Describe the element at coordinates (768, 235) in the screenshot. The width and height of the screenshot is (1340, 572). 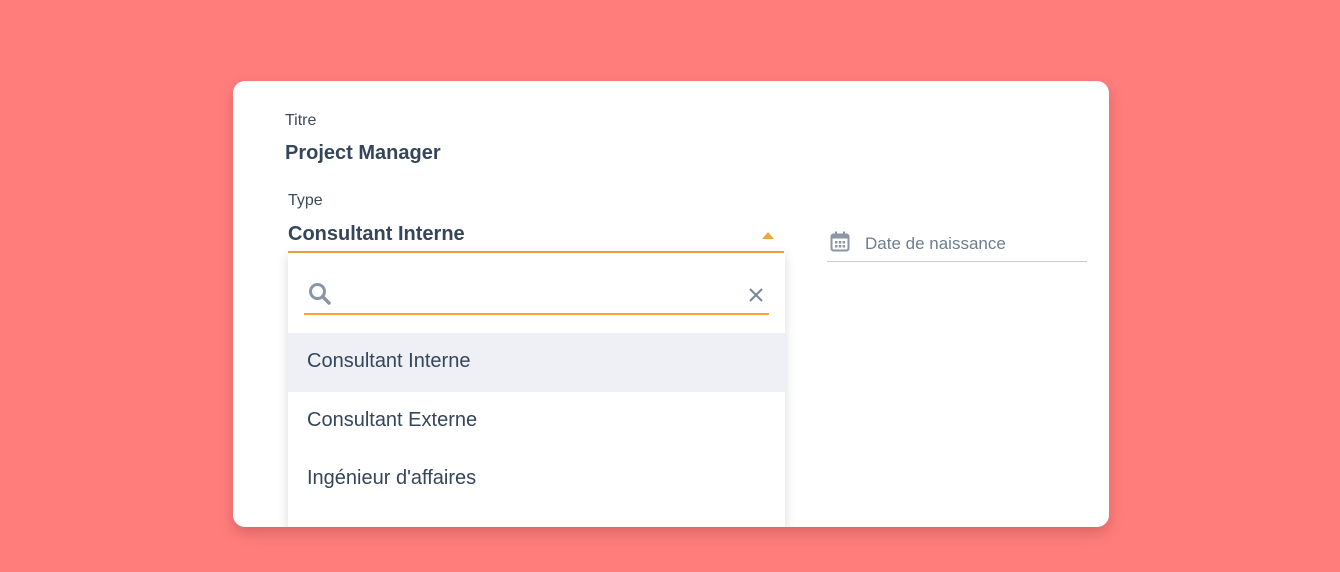
I see `caret-up-icon` at that location.